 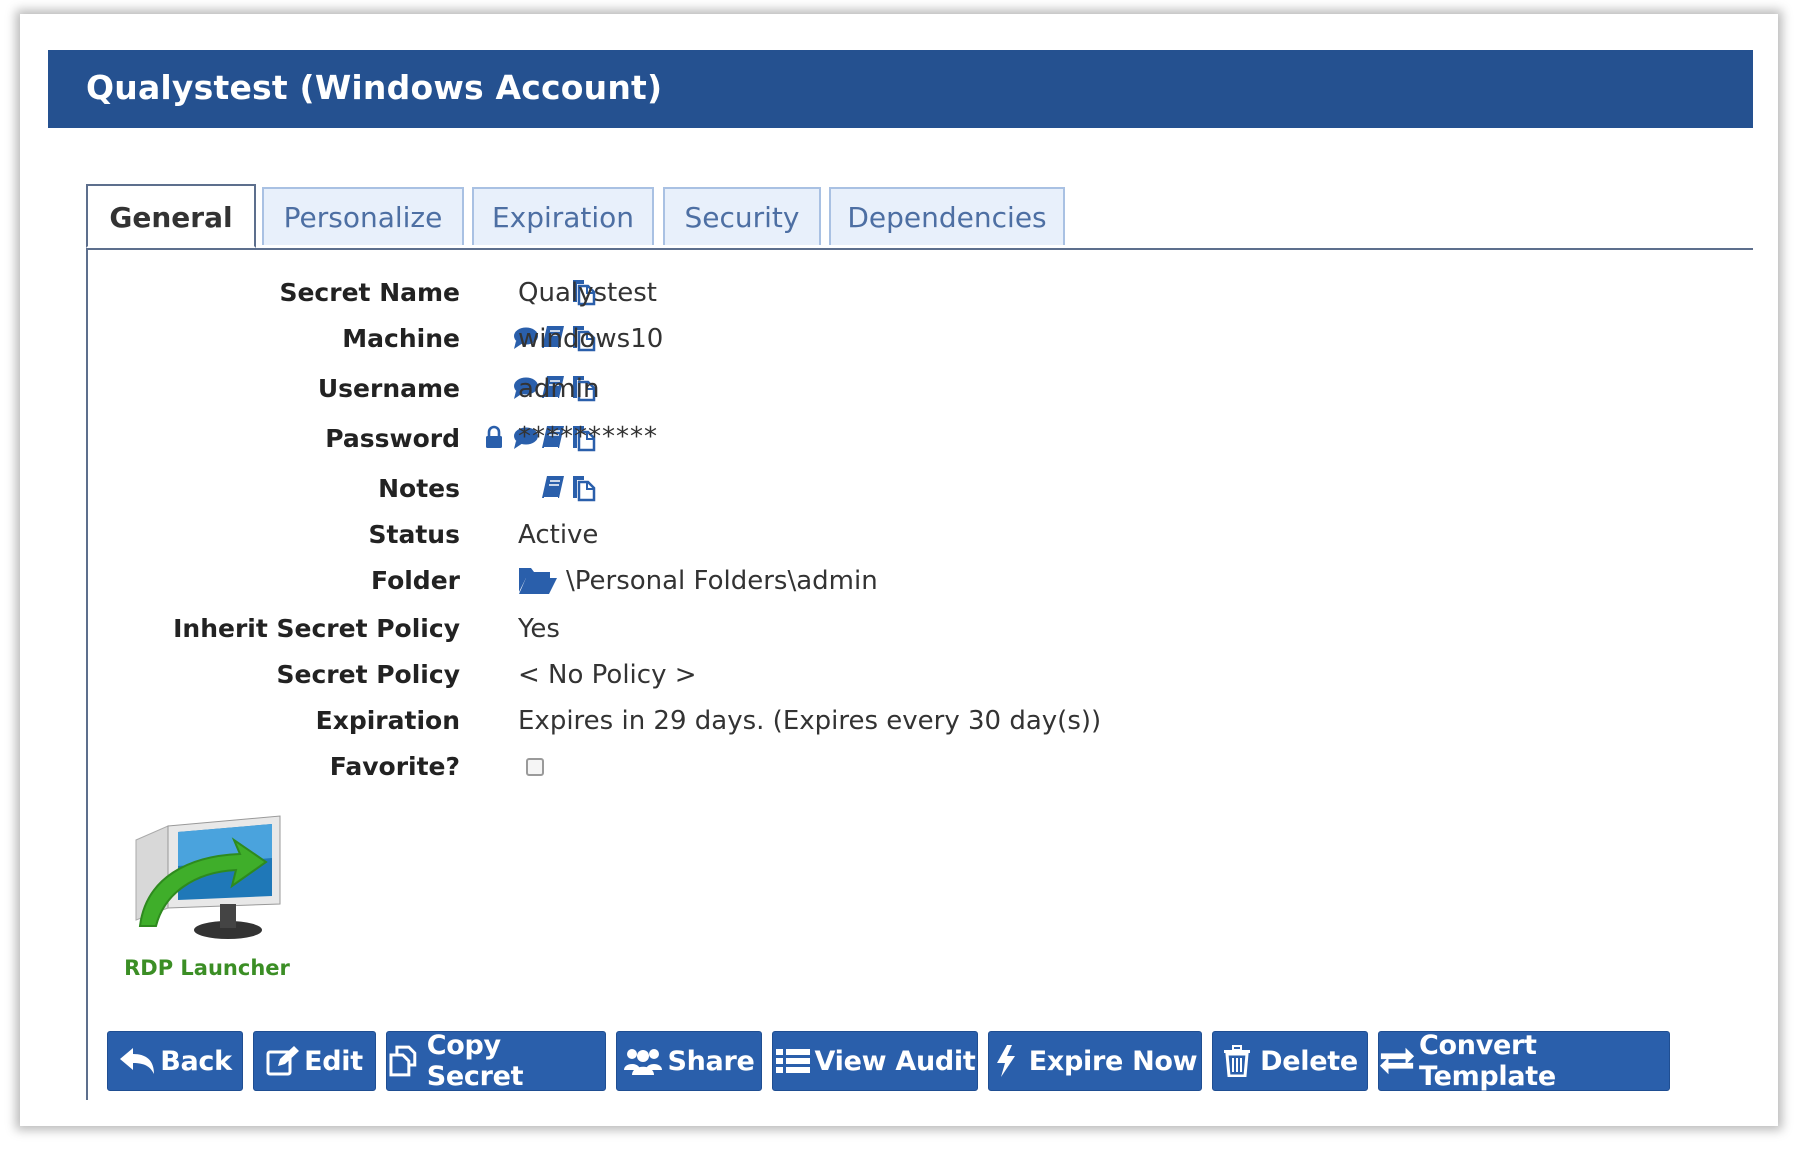 I want to click on trash-icon, so click(x=1237, y=1061).